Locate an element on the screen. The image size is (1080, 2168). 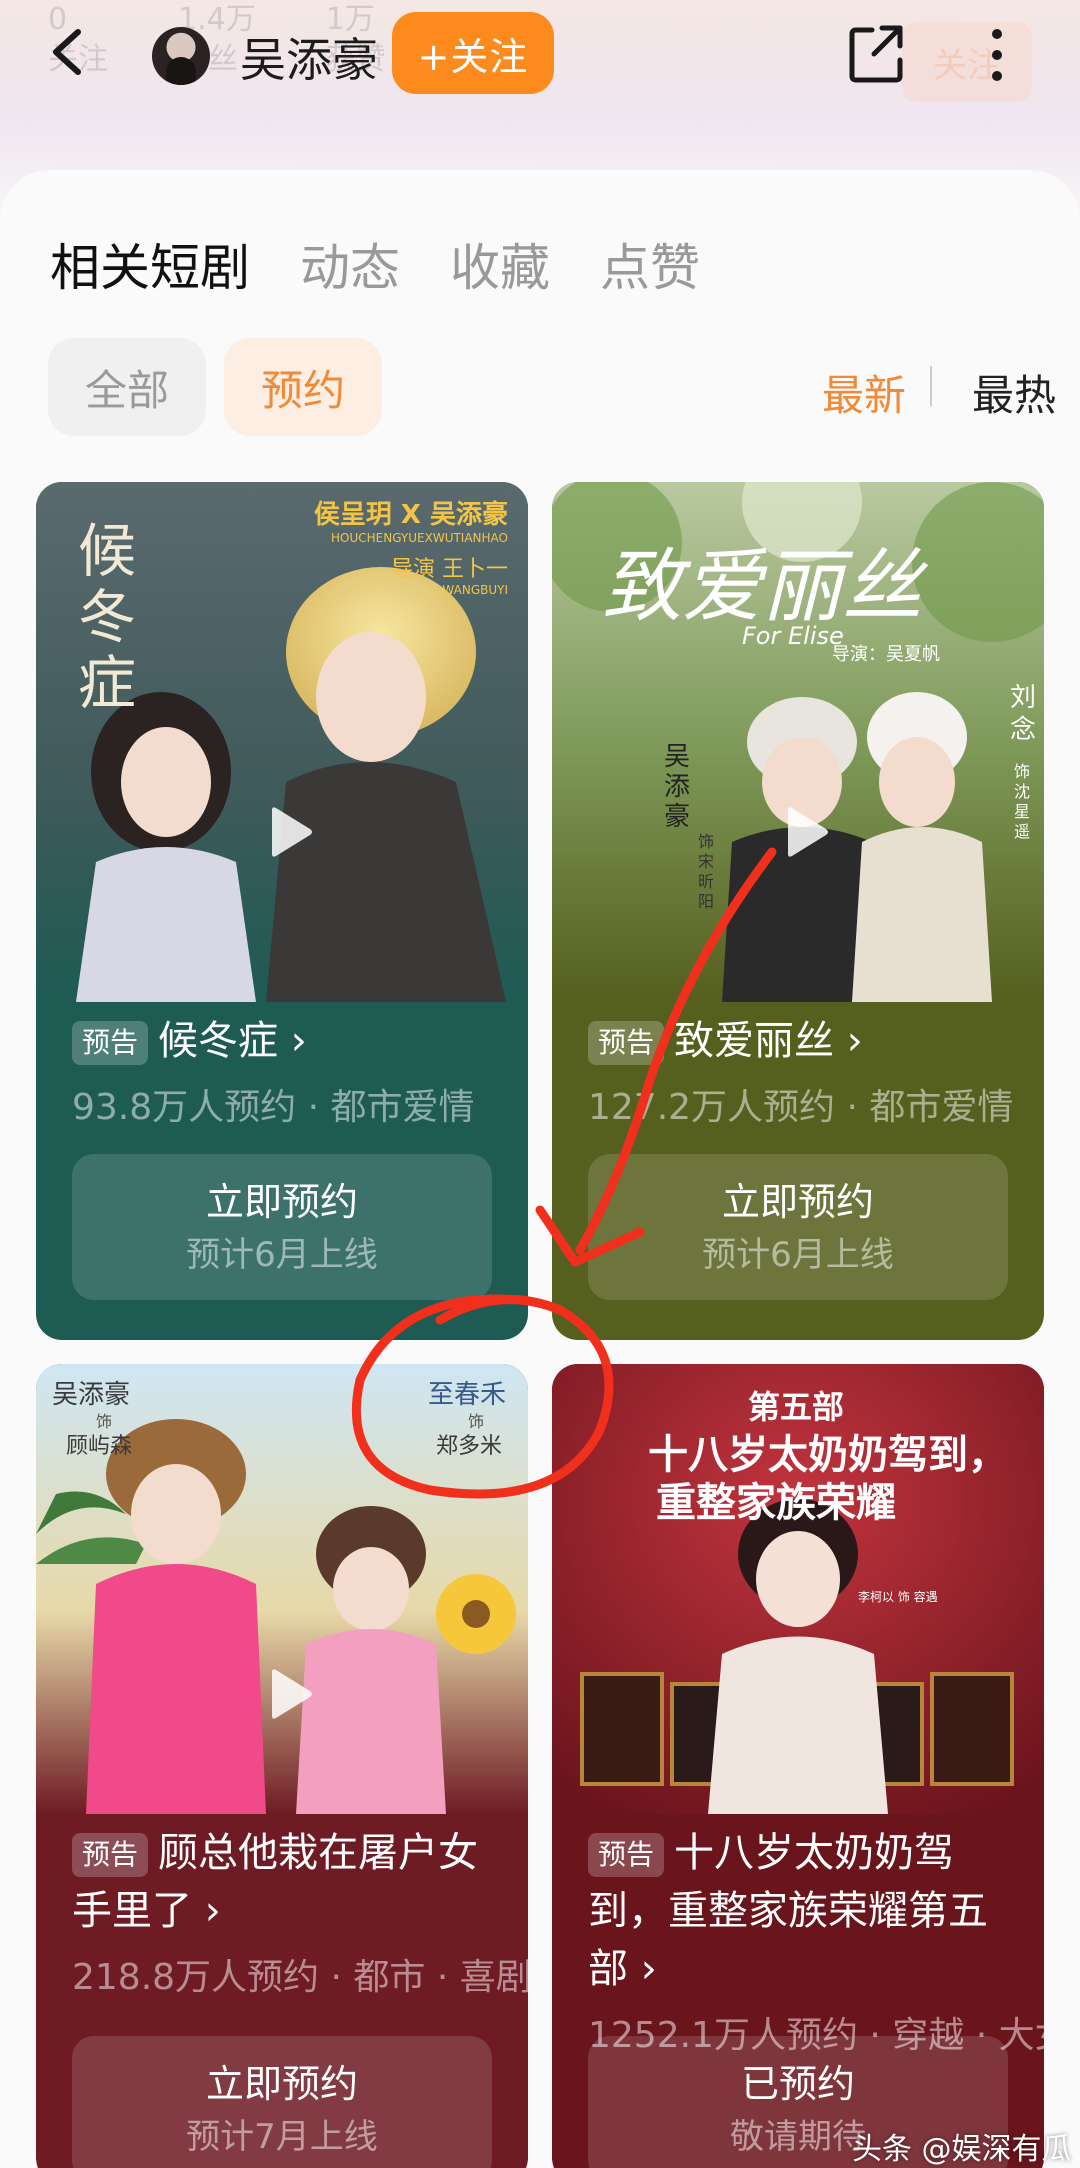
tab-favorites: 收藏 is located at coordinates (500, 264).